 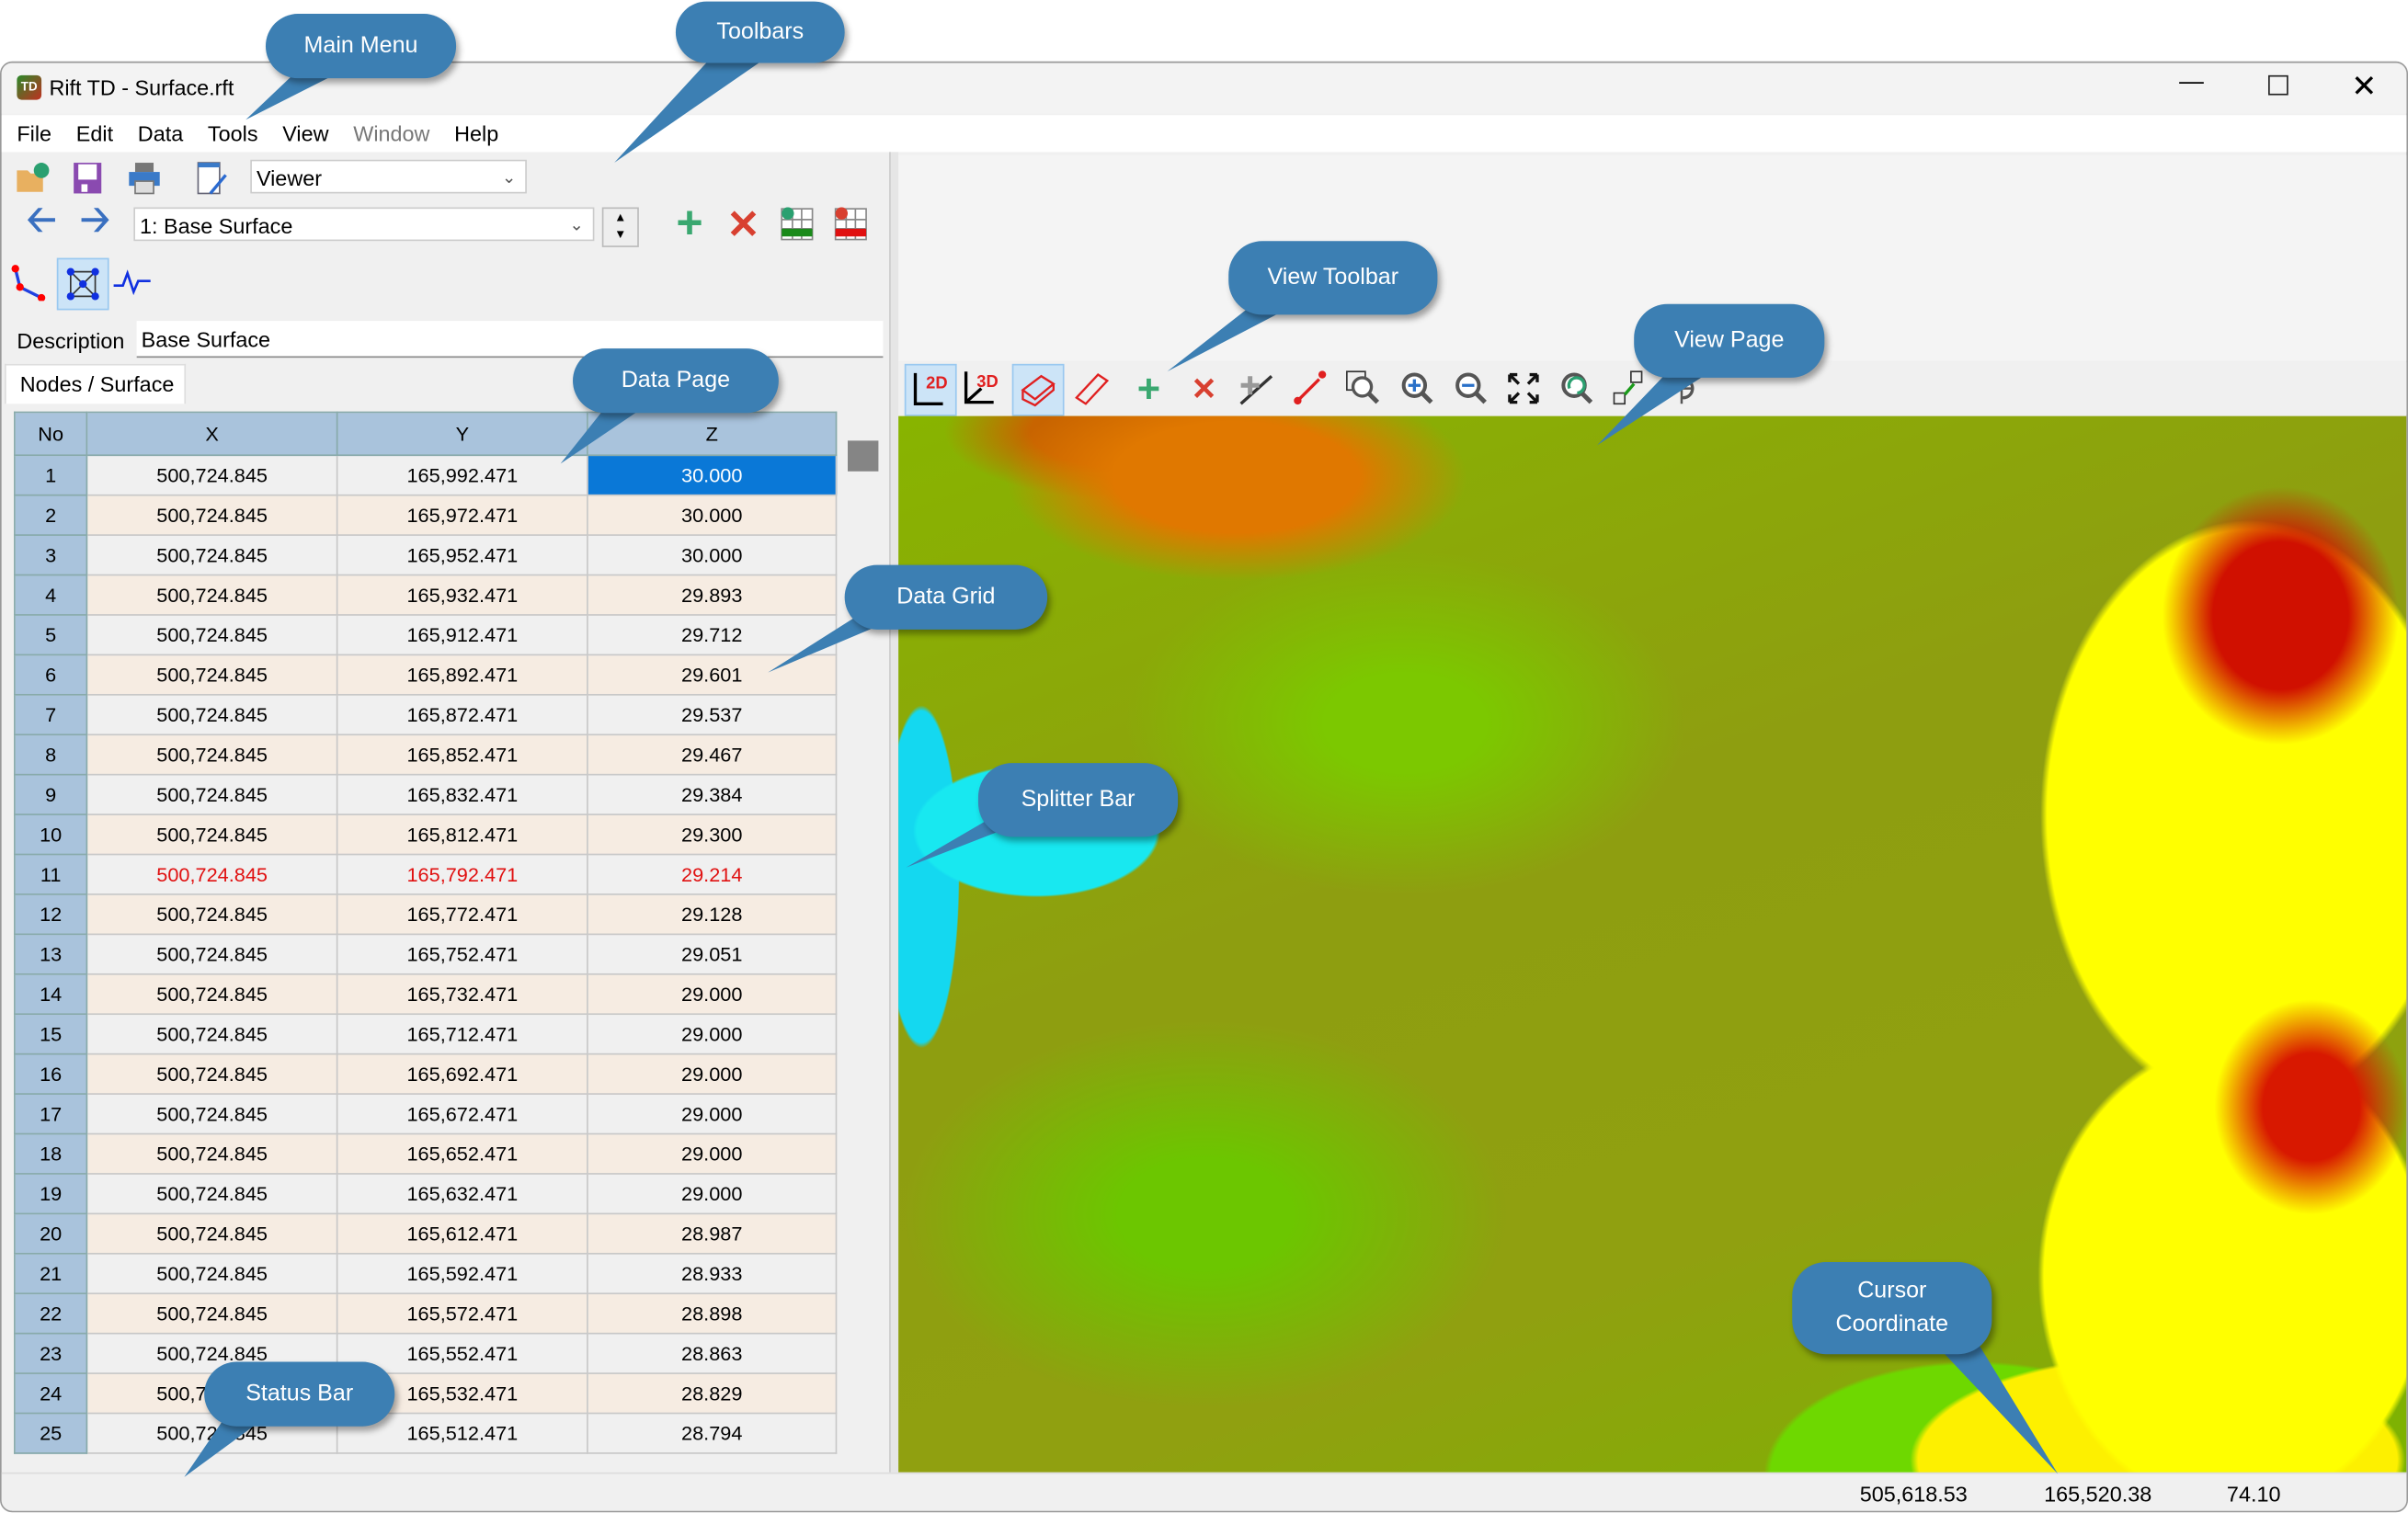 What do you see at coordinates (51, 1353) in the screenshot?
I see `cell-no: 23` at bounding box center [51, 1353].